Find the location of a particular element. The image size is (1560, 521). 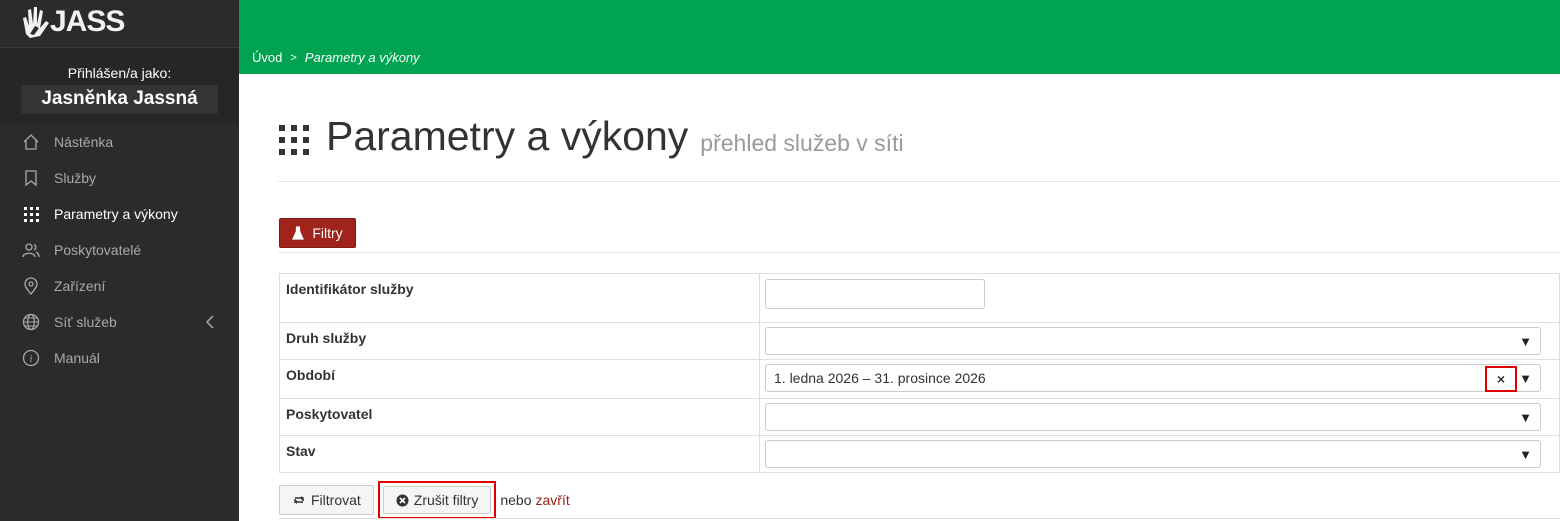

sidebar-item-label: Nástěnka is located at coordinates (84, 142).